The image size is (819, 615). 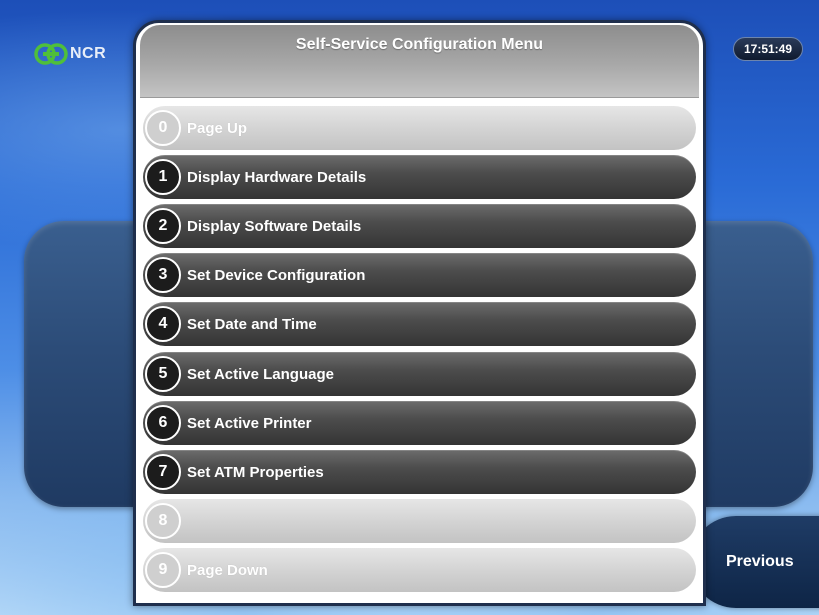 What do you see at coordinates (754, 562) in the screenshot?
I see `previous-button: Previous` at bounding box center [754, 562].